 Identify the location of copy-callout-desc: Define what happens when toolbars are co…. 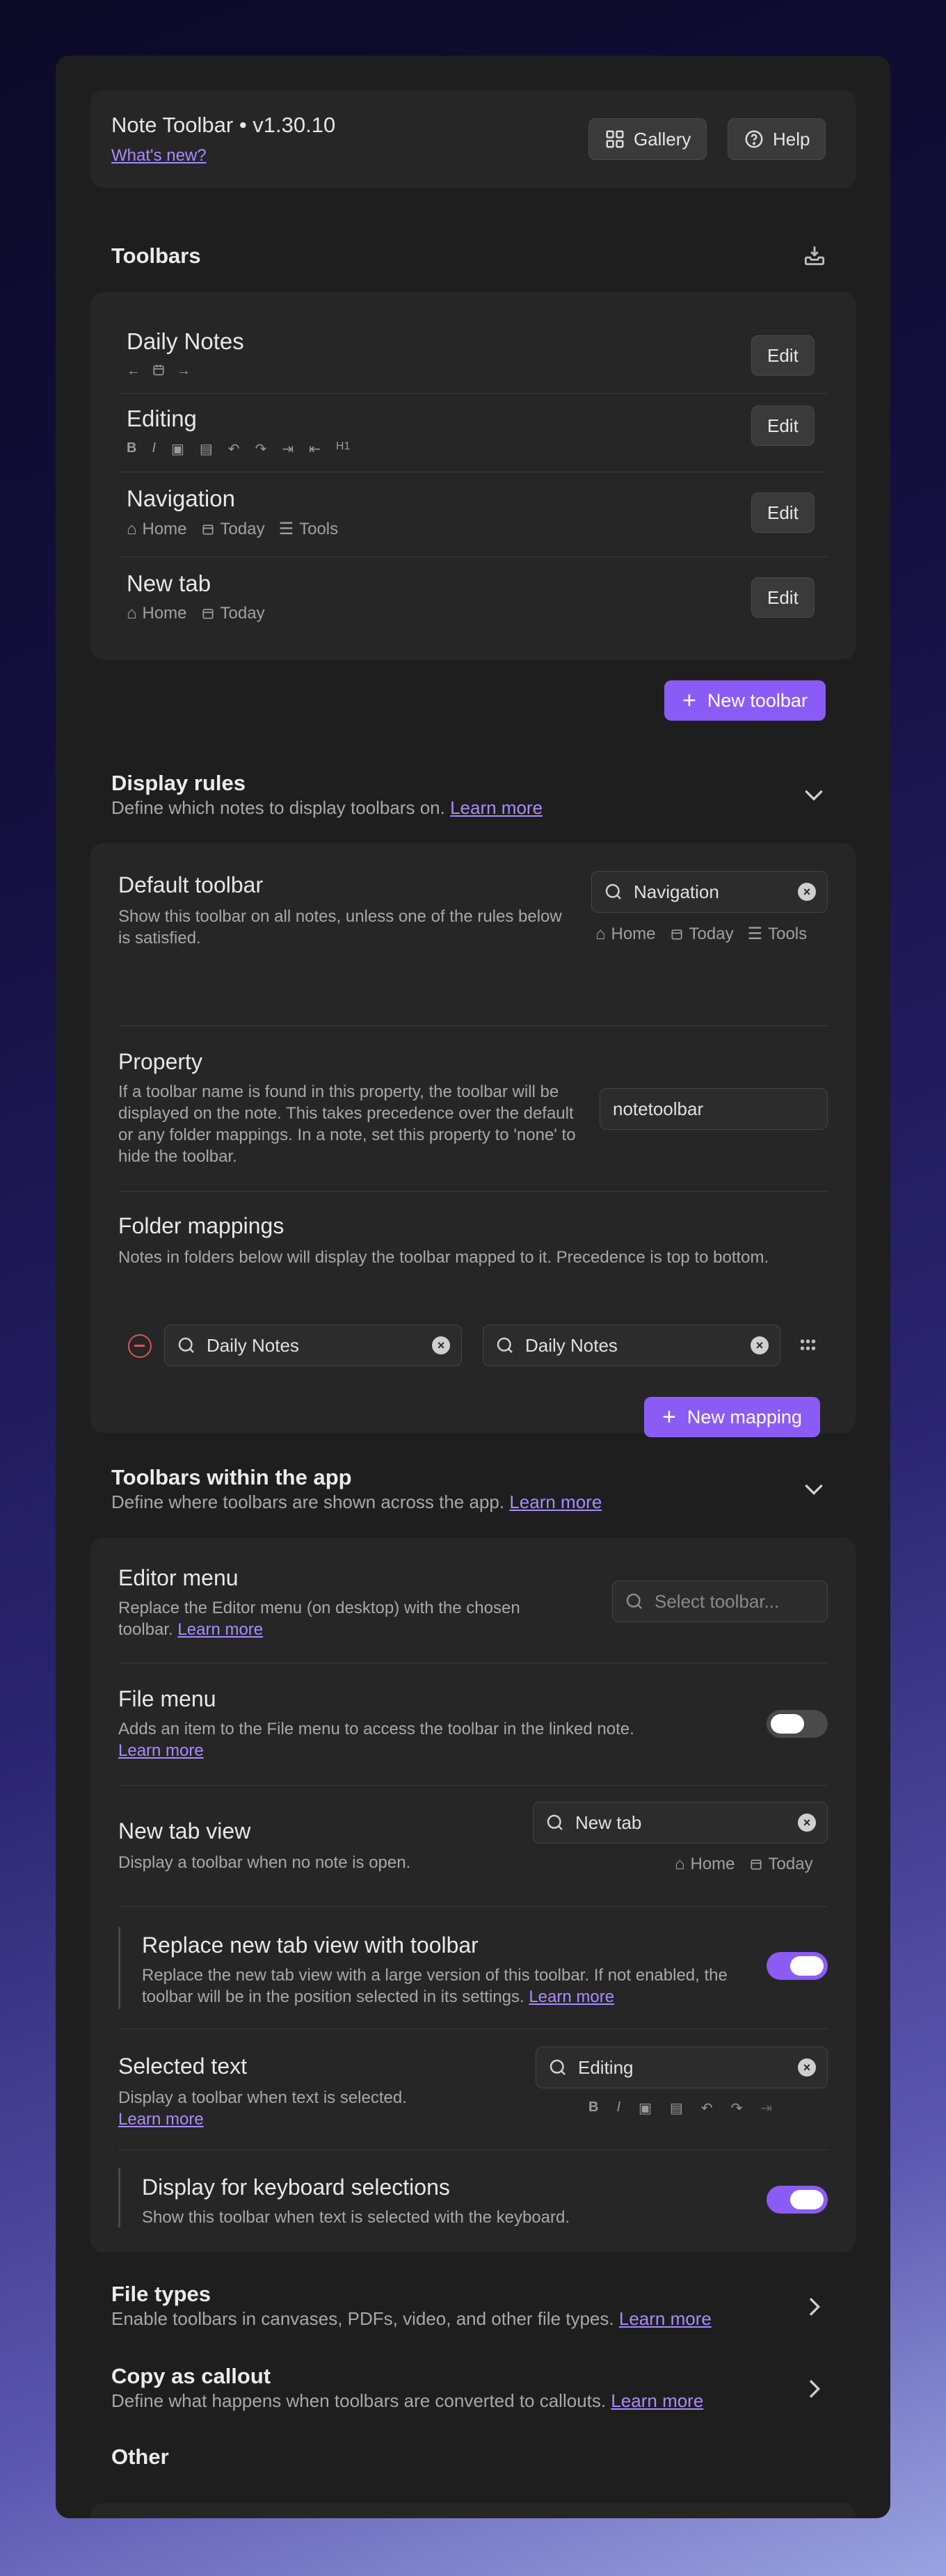
(407, 2401).